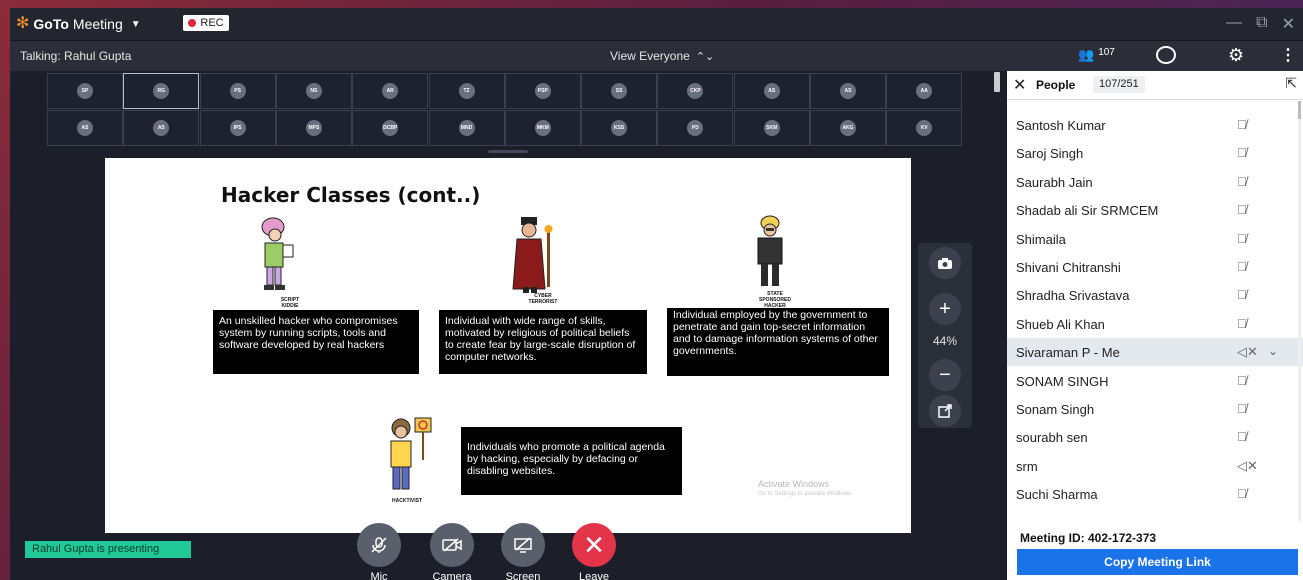 Image resolution: width=1303 pixels, height=580 pixels. Describe the element at coordinates (1234, 24) in the screenshot. I see `minimize-button: —` at that location.